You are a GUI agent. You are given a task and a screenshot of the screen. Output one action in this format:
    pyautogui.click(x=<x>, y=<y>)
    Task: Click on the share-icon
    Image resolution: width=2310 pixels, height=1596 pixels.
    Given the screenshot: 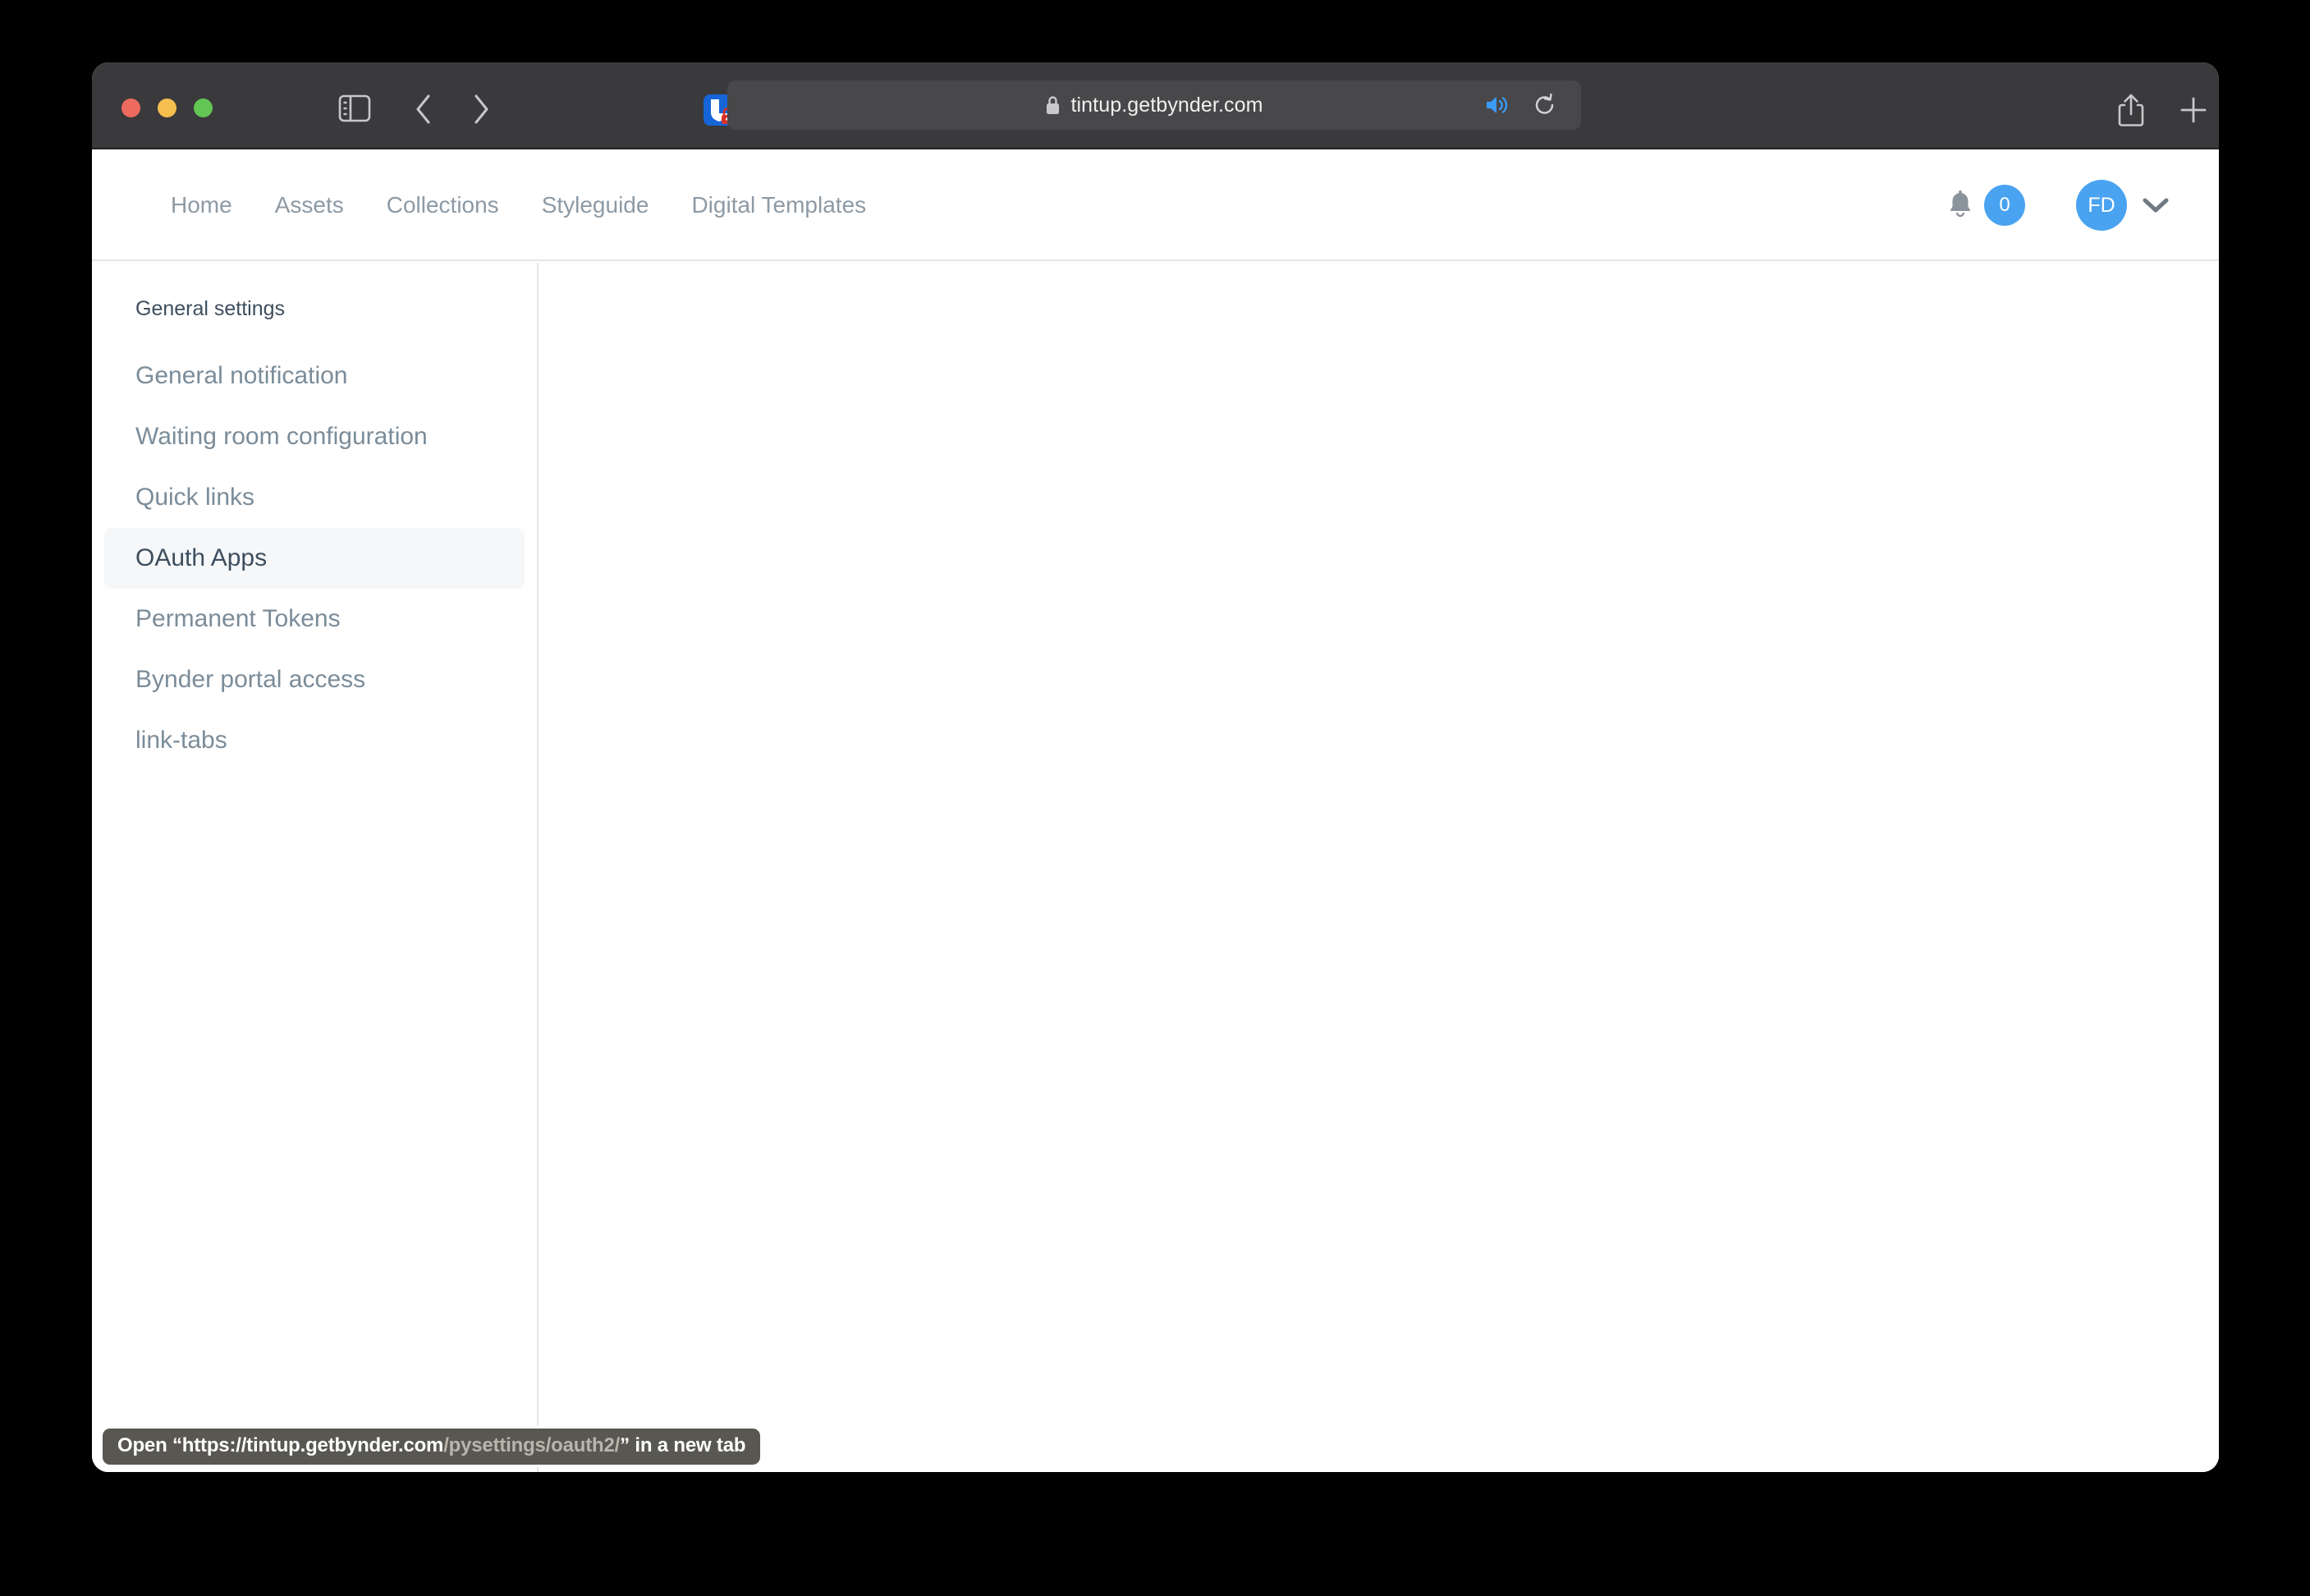 What is the action you would take?
    pyautogui.click(x=2131, y=110)
    